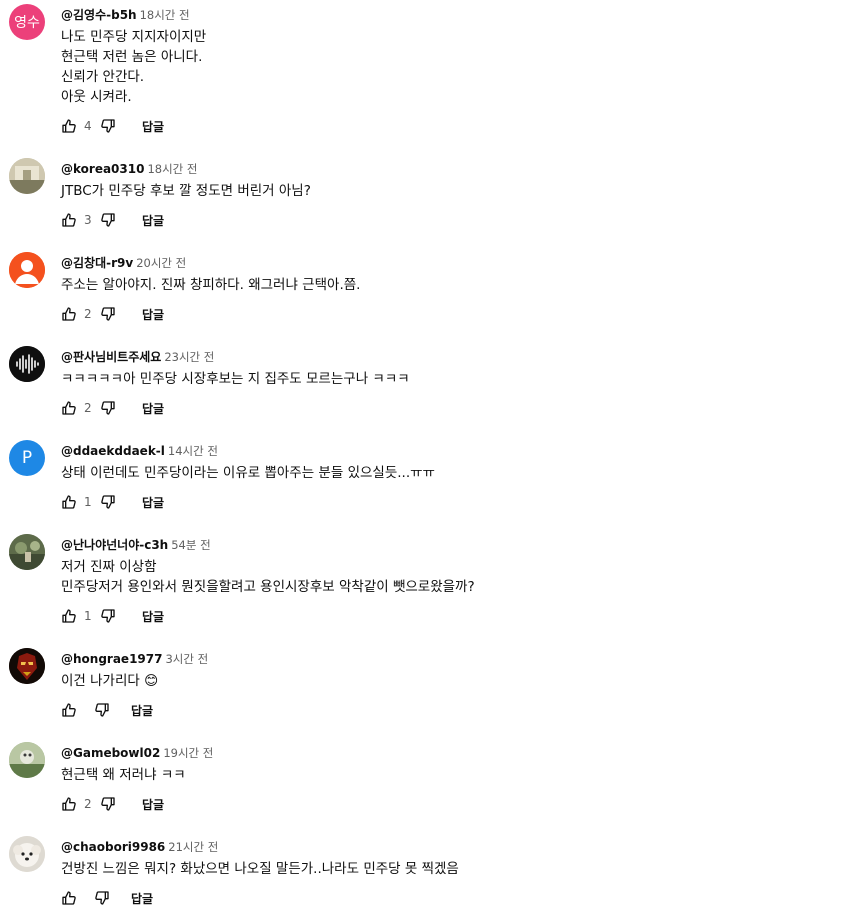  Describe the element at coordinates (88, 126) in the screenshot. I see `like-count: 4` at that location.